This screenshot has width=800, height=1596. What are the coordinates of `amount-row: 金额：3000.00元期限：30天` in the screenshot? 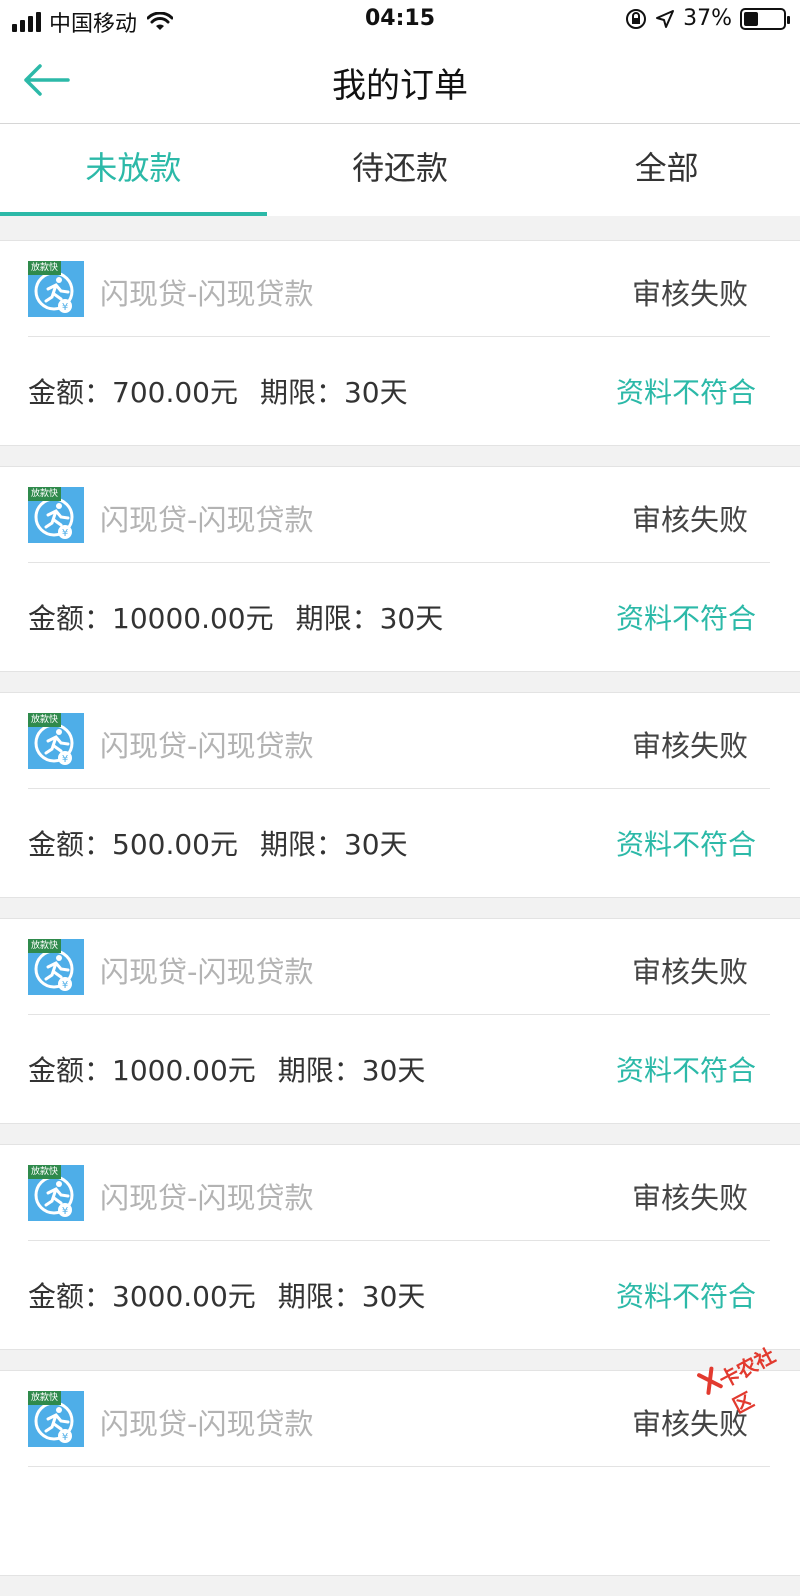 It's located at (226, 1295).